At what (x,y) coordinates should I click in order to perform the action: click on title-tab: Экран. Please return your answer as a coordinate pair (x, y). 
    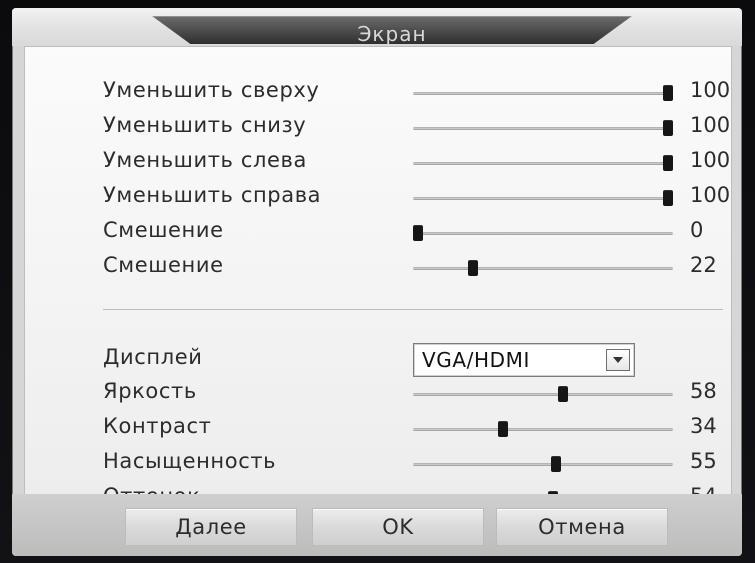
    Looking at the image, I should click on (392, 30).